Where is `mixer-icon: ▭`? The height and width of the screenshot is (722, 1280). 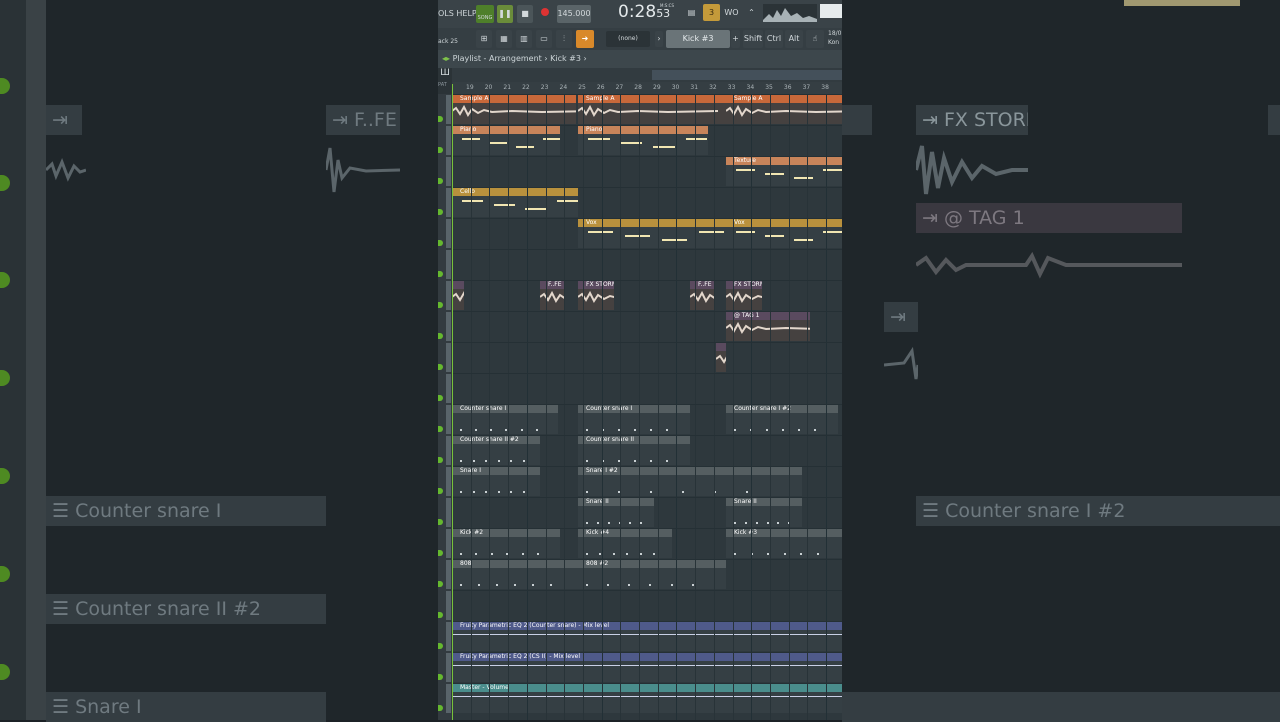
mixer-icon: ▭ is located at coordinates (544, 39).